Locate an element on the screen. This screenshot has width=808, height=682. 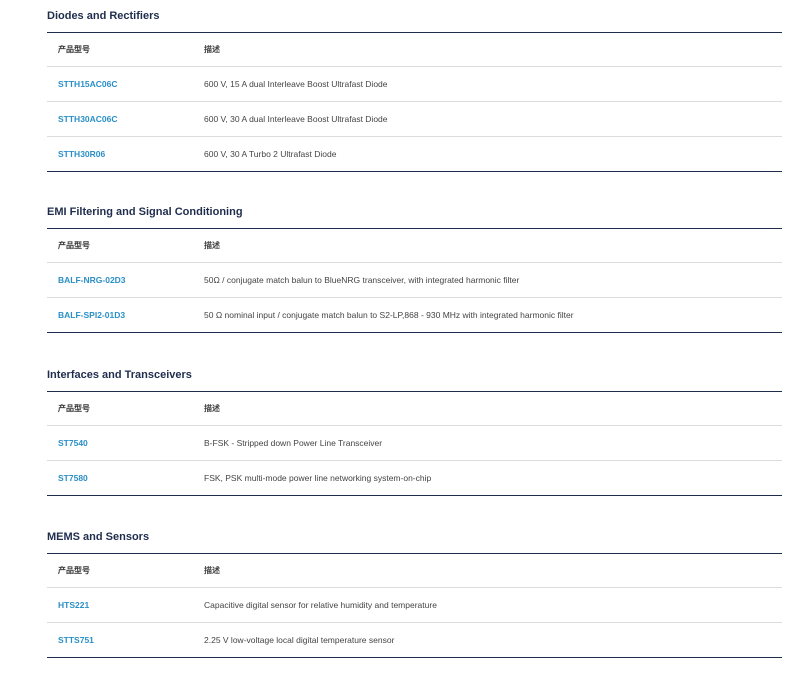
section-title: MEMS and Sensors is located at coordinates (98, 537).